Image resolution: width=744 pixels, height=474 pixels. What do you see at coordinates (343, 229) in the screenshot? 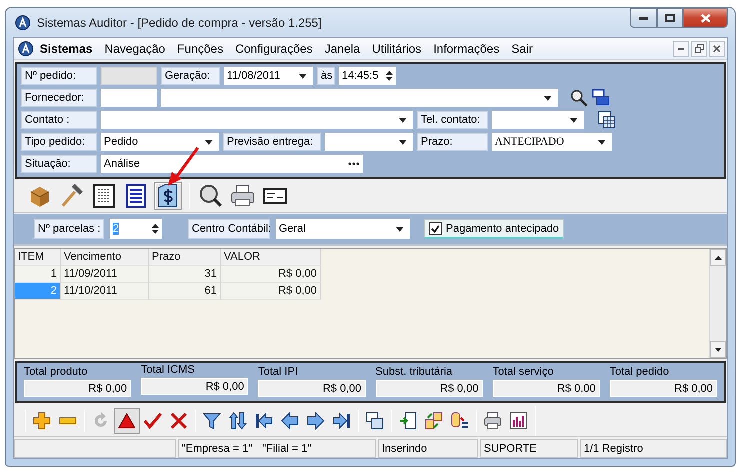
I see `cost-center-dropdown: Geral` at bounding box center [343, 229].